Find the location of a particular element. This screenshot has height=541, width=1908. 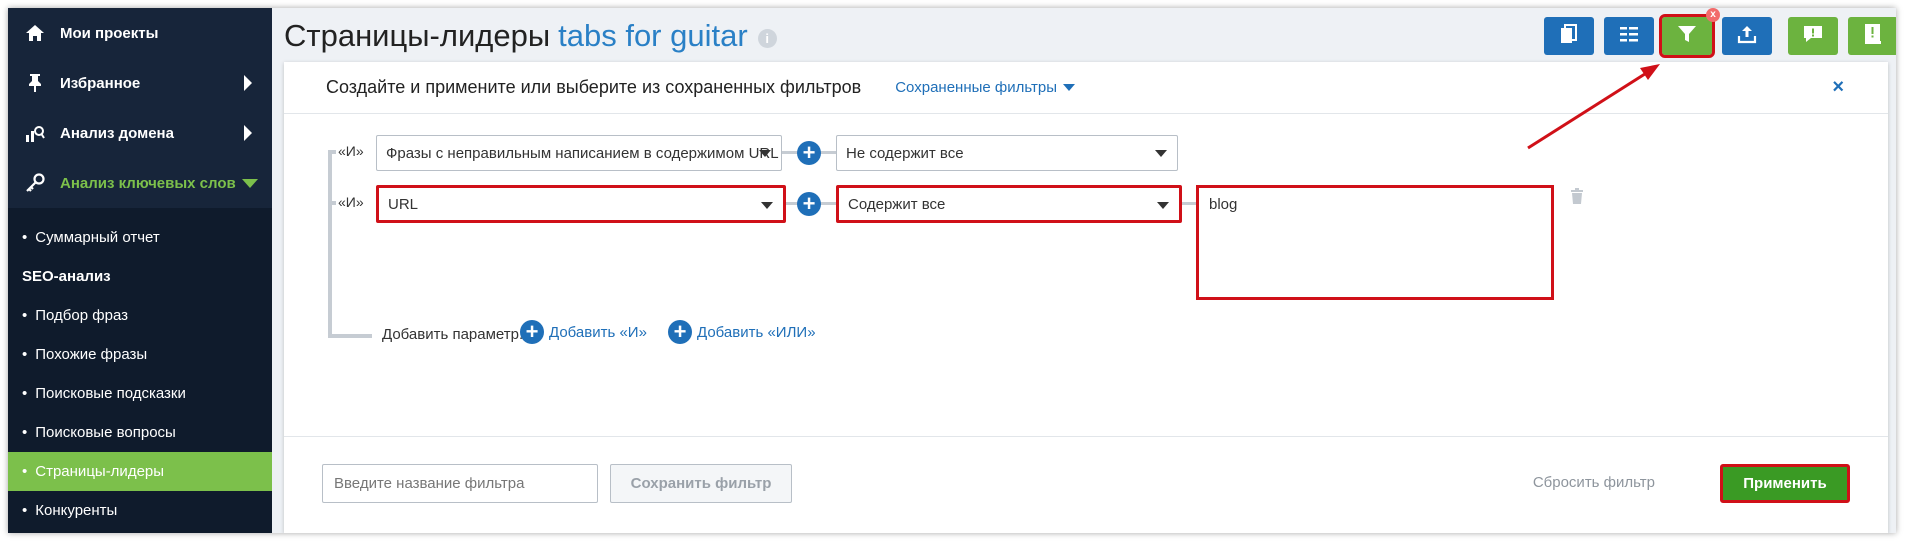

filter-name-placeholder: Введите название фильтра is located at coordinates (429, 483).